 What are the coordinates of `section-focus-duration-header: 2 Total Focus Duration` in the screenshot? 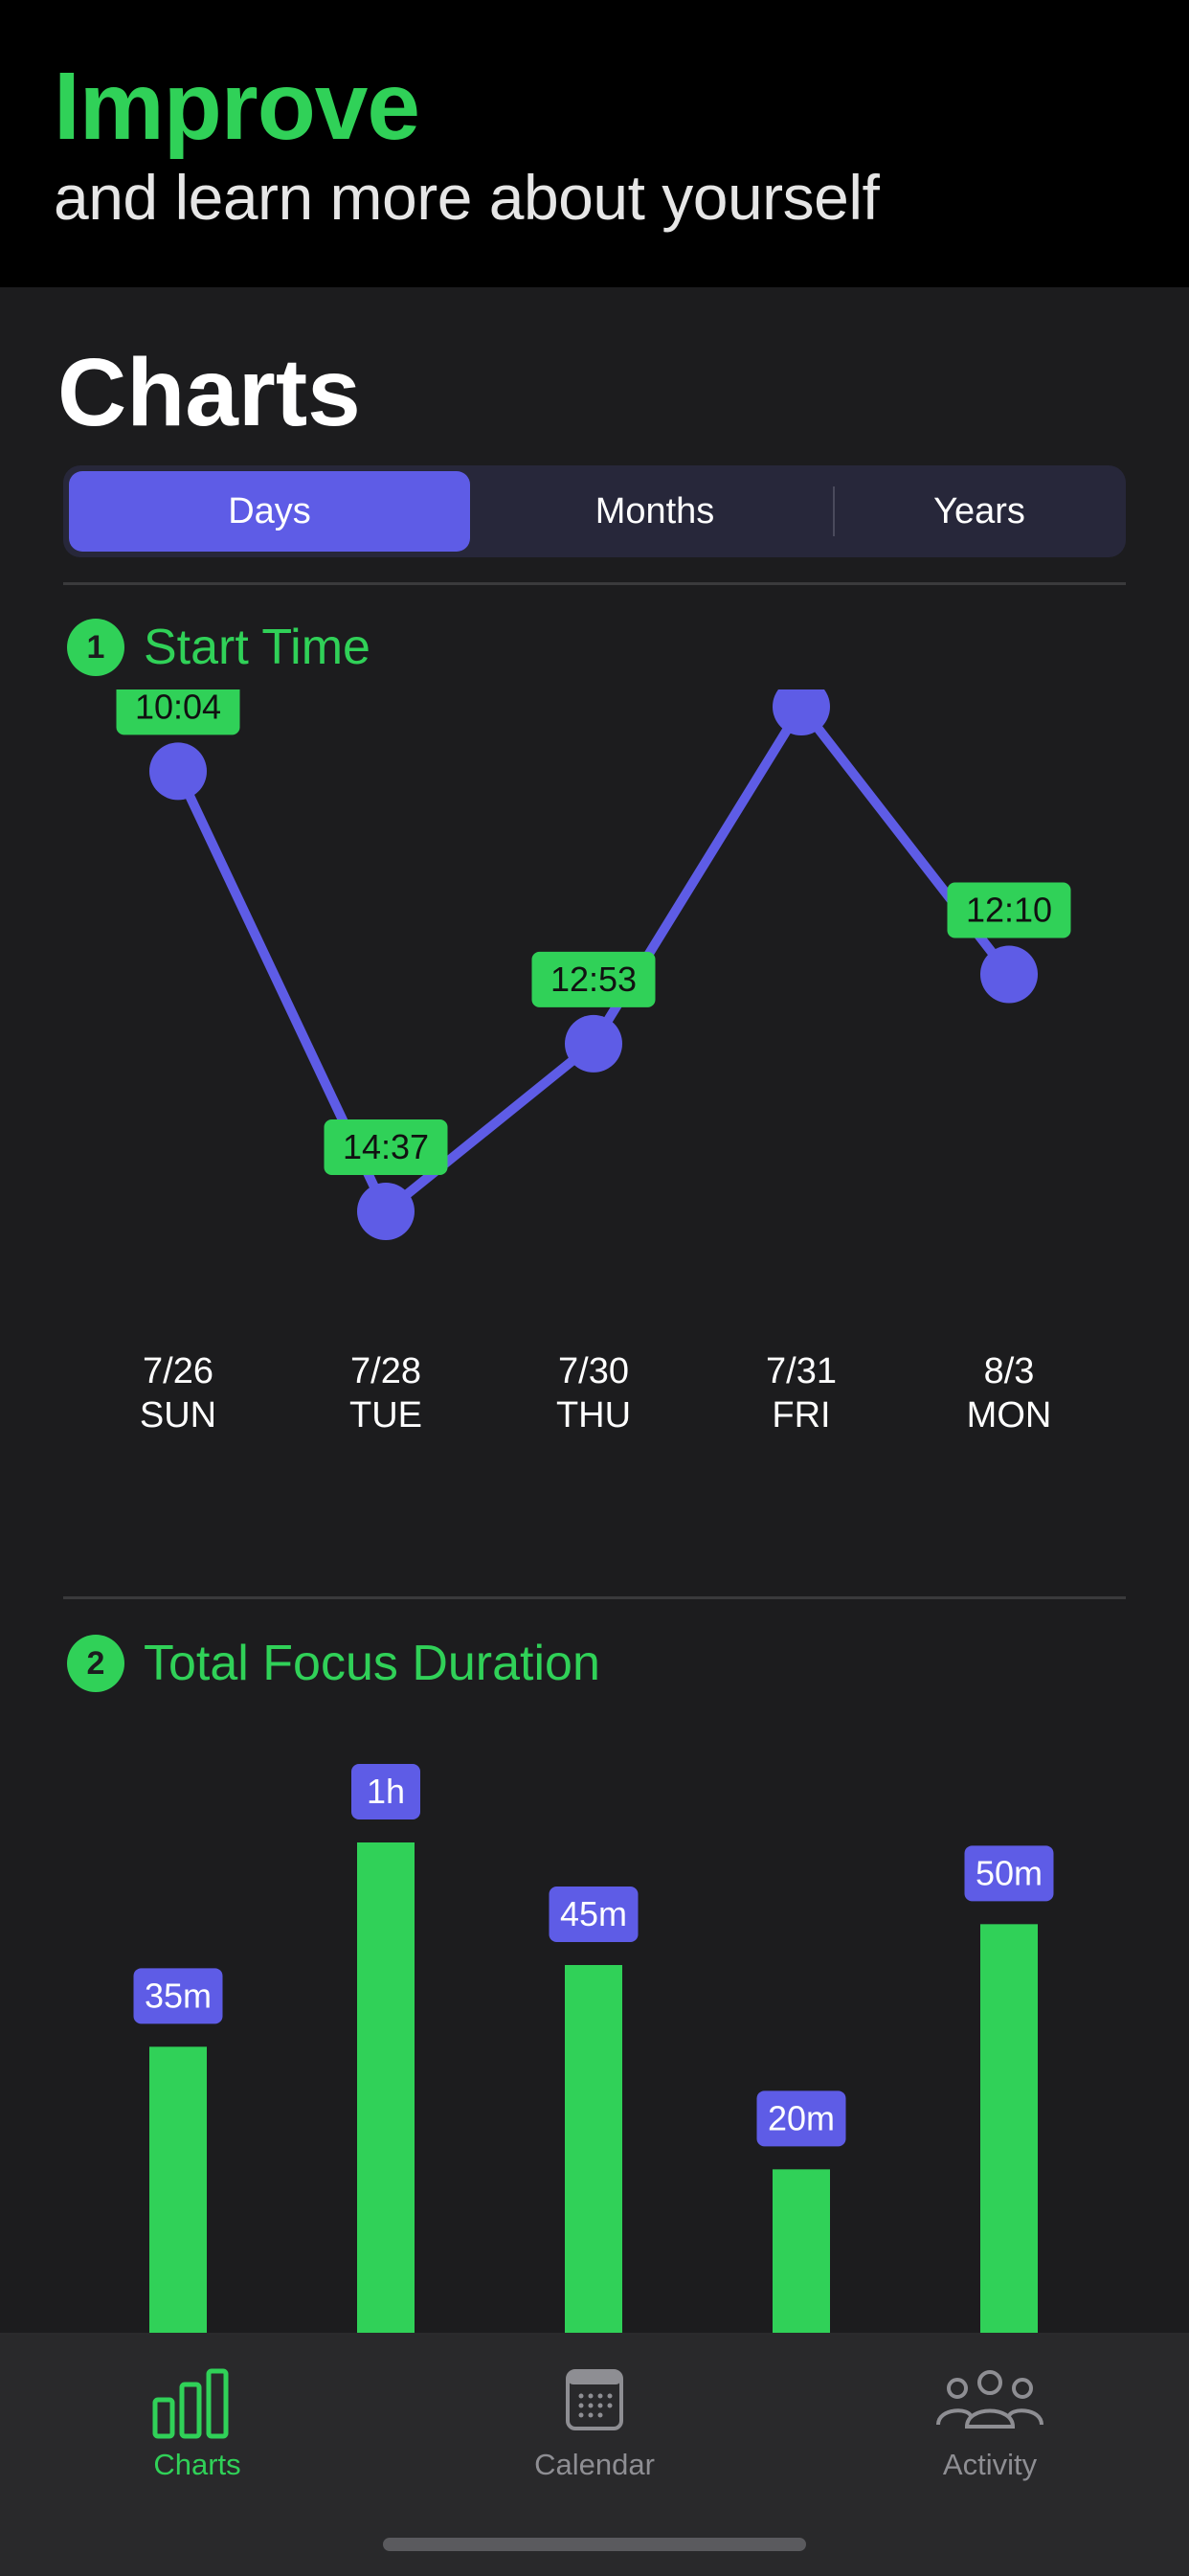 It's located at (333, 1663).